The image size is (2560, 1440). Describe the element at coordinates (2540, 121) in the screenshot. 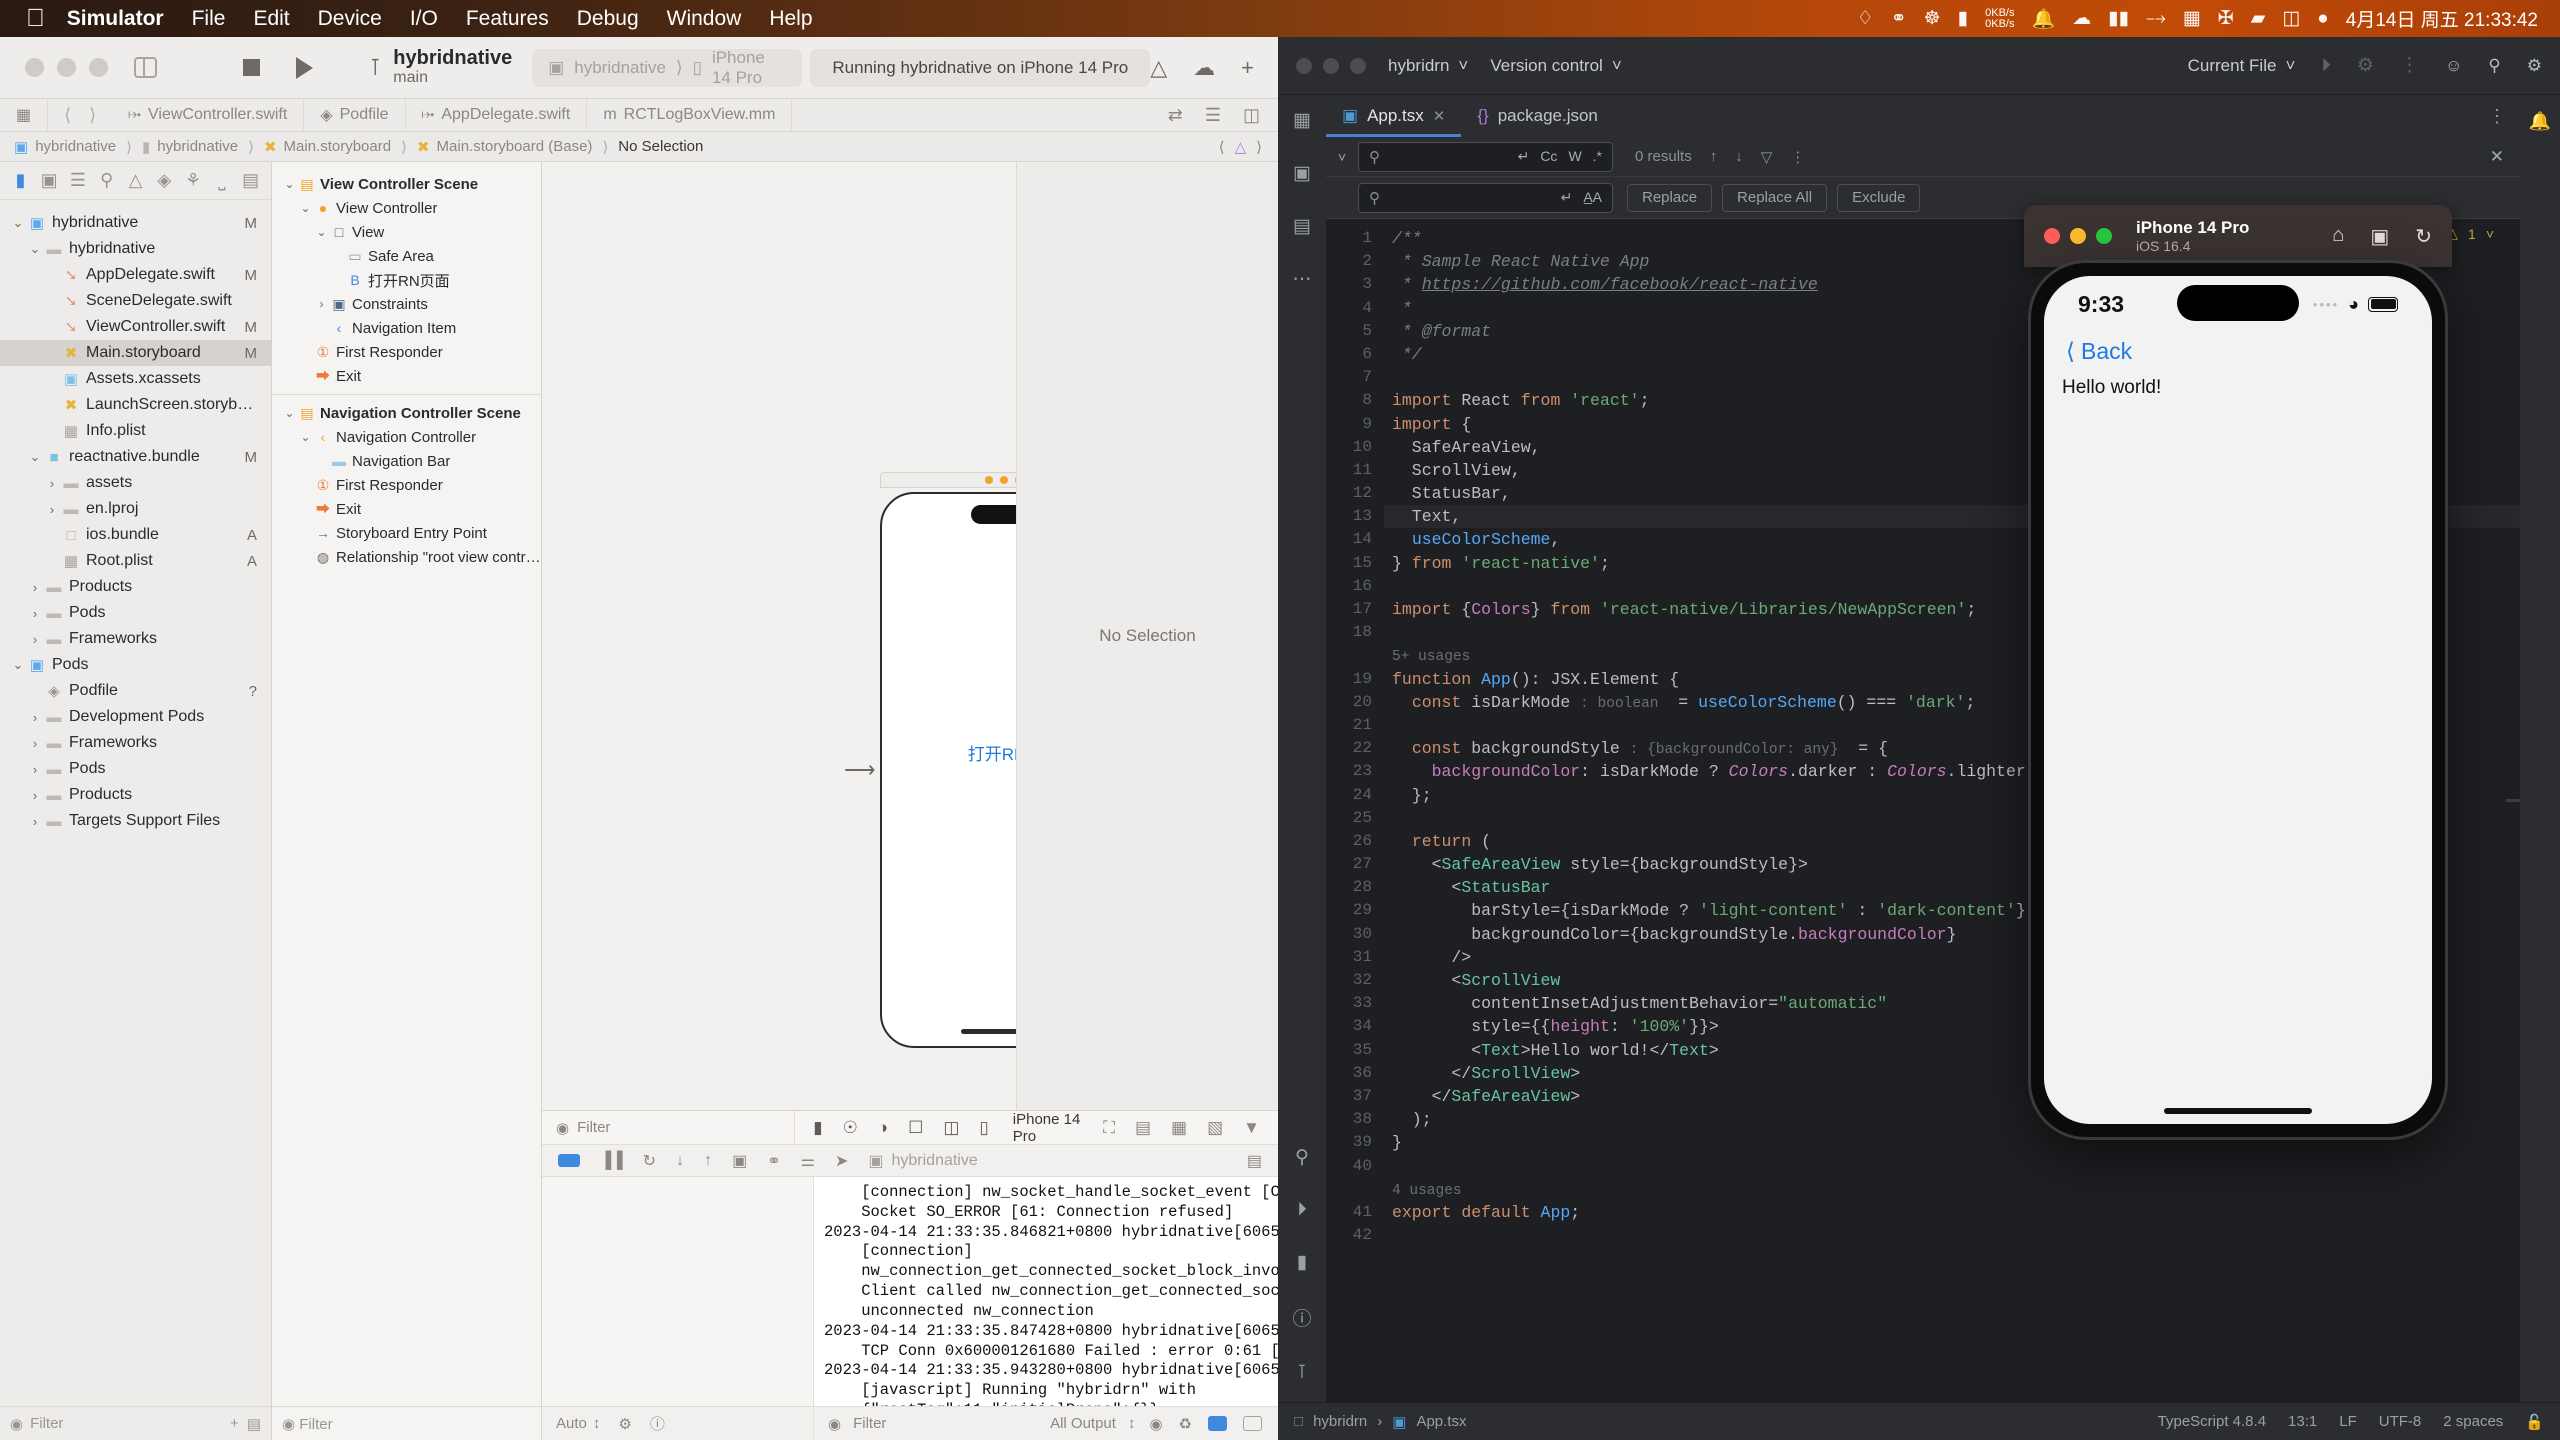

I see `notifications-icon: 🔔` at that location.